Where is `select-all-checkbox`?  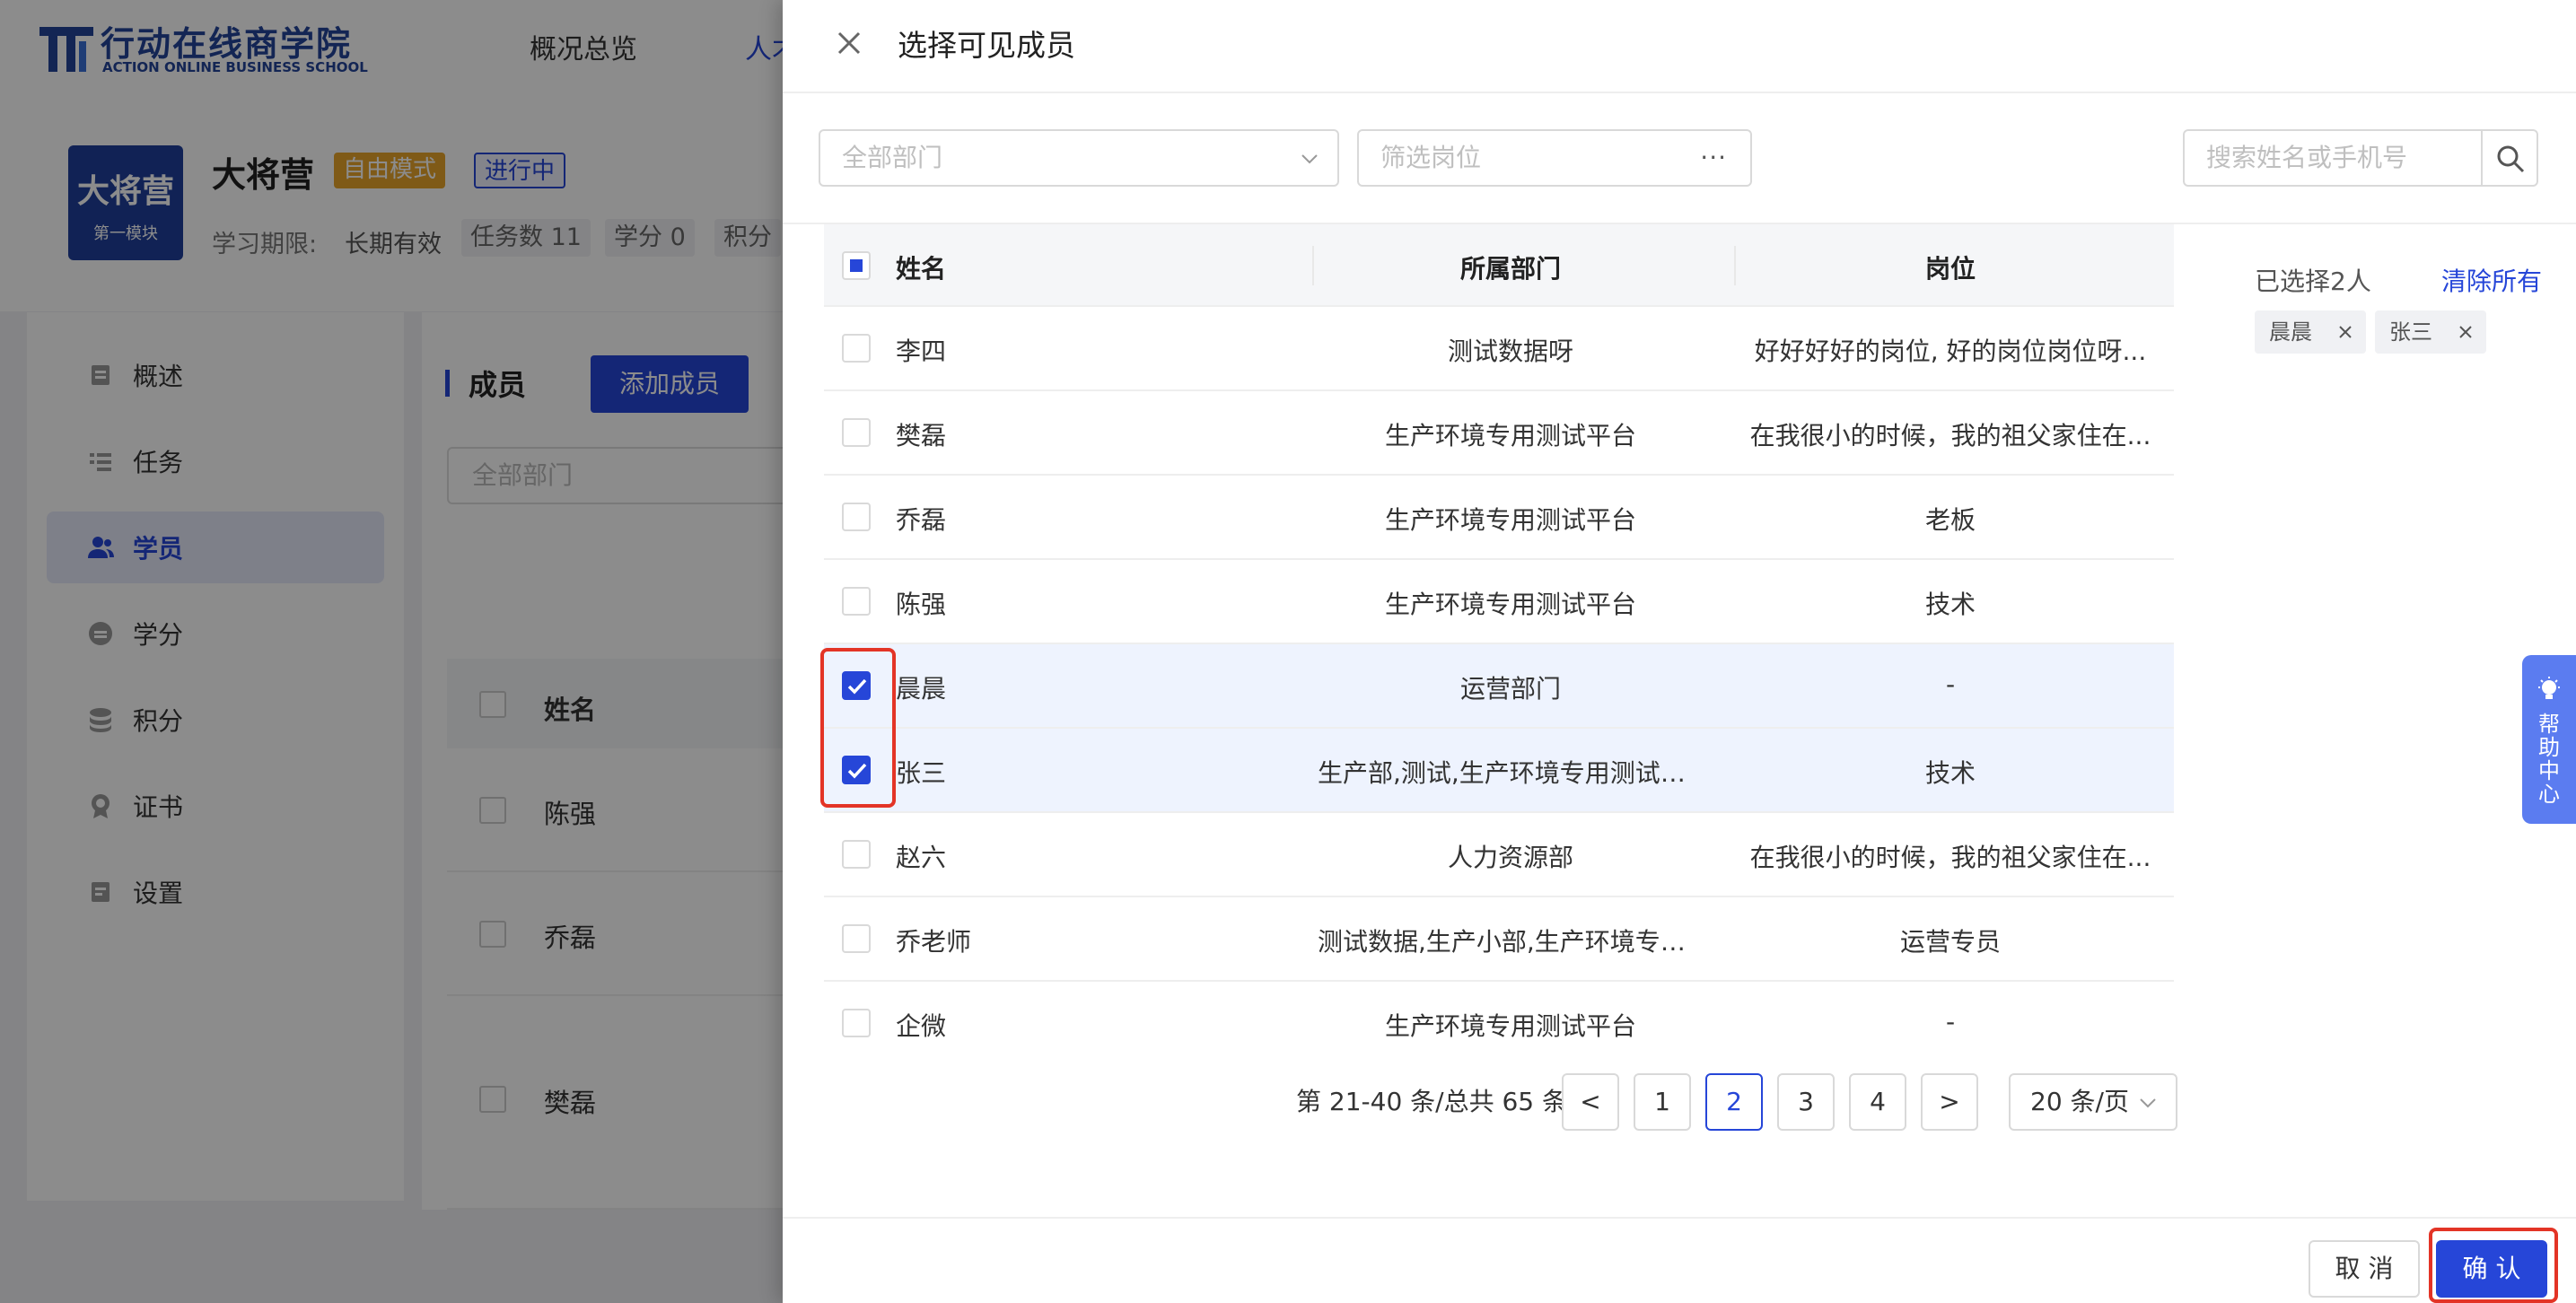 select-all-checkbox is located at coordinates (856, 265).